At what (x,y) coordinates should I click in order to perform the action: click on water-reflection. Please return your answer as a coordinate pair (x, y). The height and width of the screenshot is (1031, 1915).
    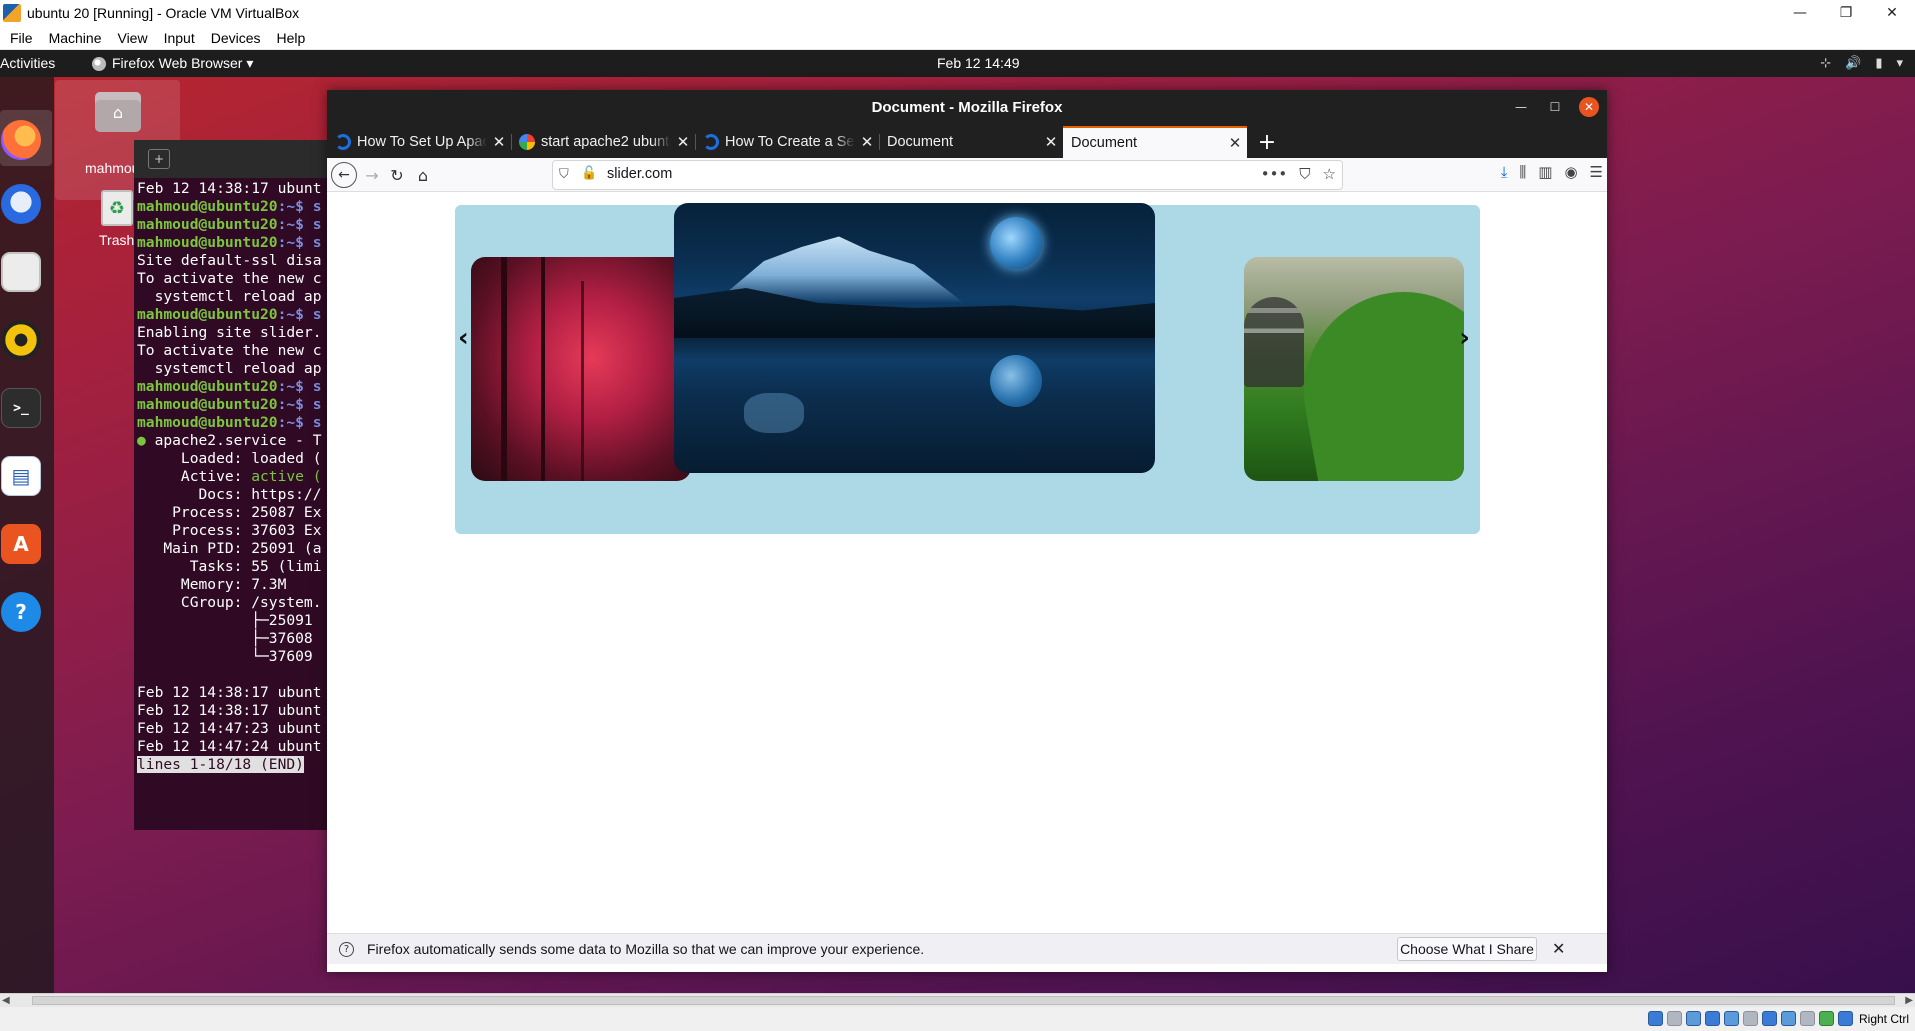
    Looking at the image, I should click on (774, 413).